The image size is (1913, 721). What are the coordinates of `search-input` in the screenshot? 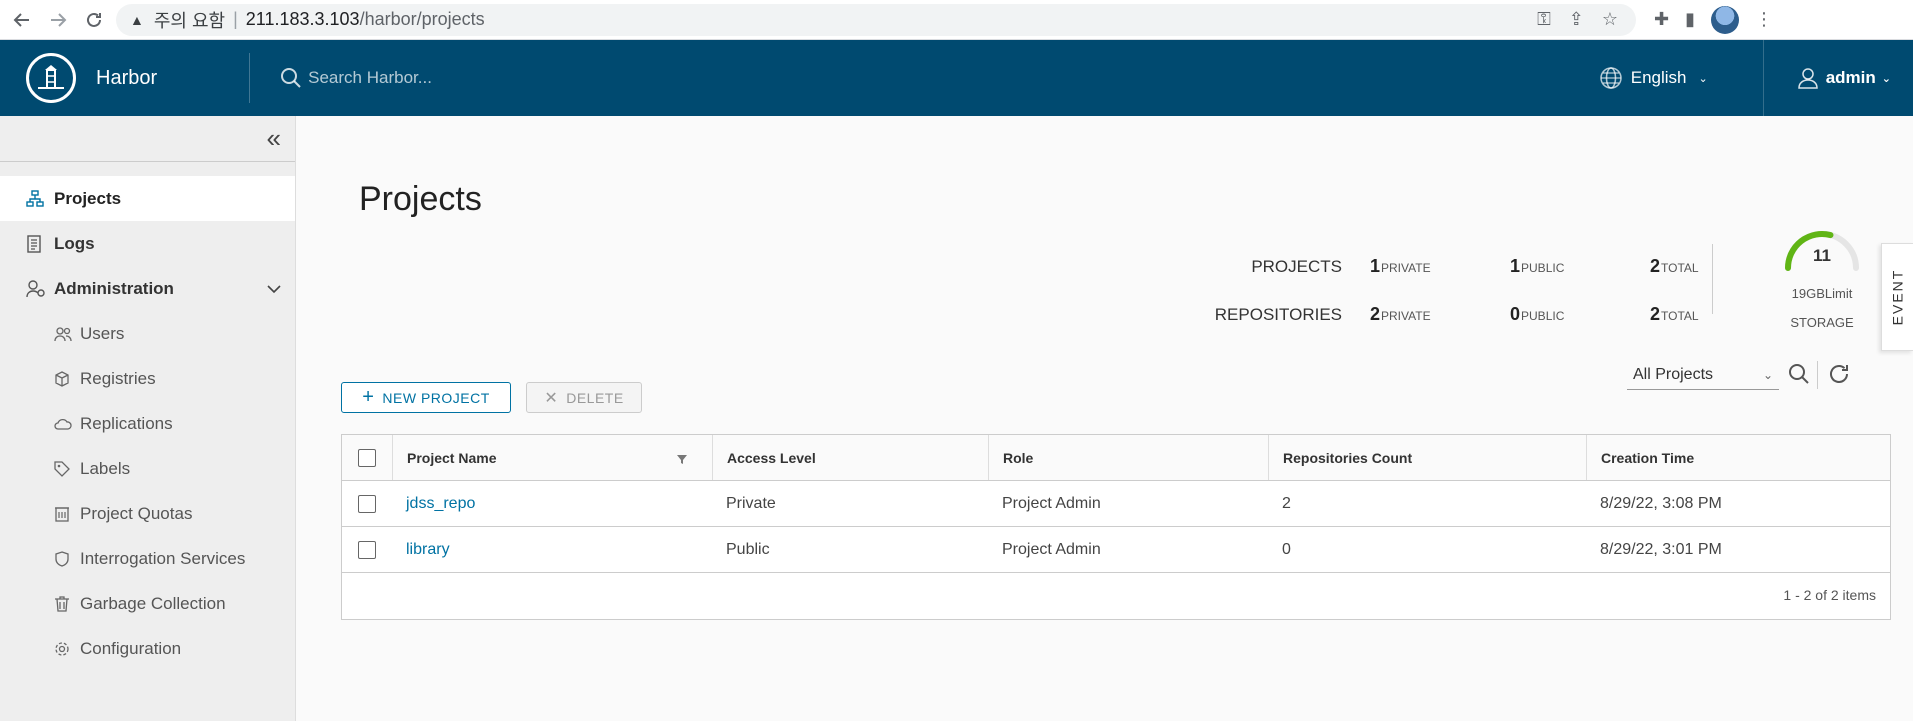 It's located at (458, 78).